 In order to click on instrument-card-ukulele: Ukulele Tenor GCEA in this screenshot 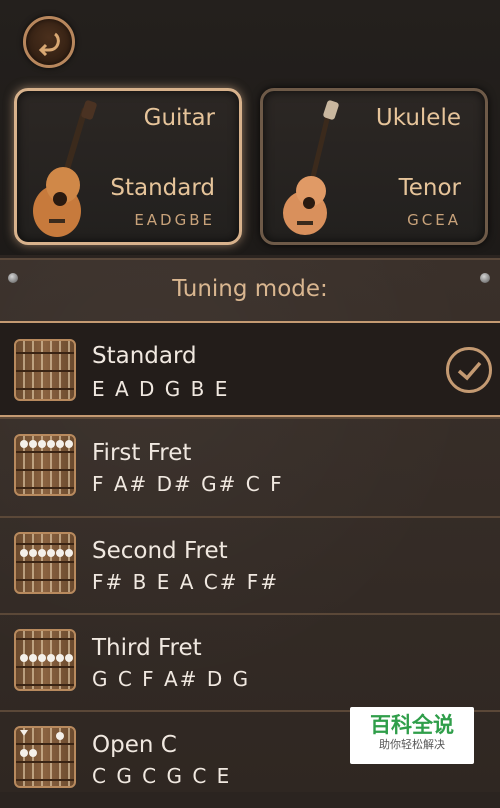, I will do `click(374, 166)`.